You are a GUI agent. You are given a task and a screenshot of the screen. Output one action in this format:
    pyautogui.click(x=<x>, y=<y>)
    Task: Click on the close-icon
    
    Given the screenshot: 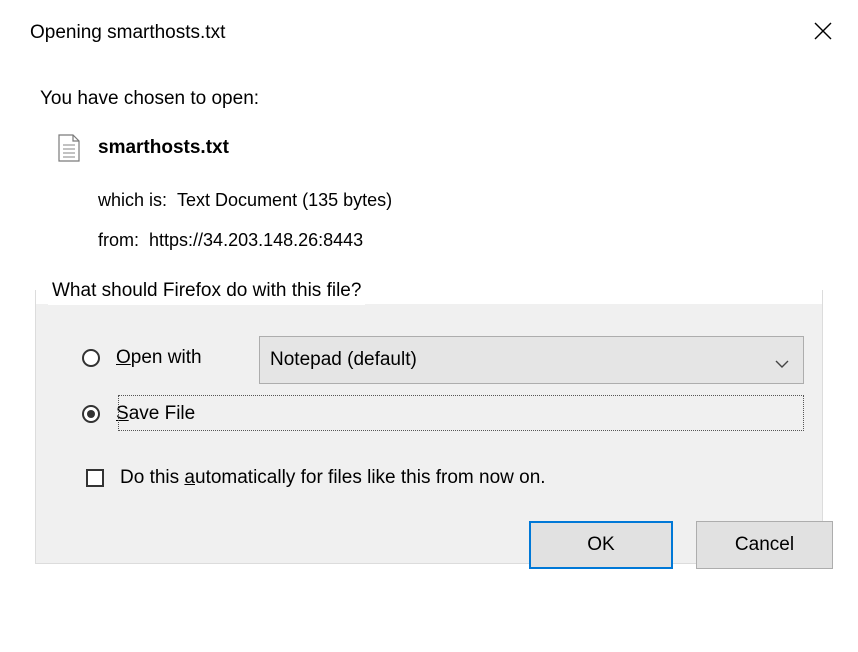 What is the action you would take?
    pyautogui.click(x=823, y=33)
    